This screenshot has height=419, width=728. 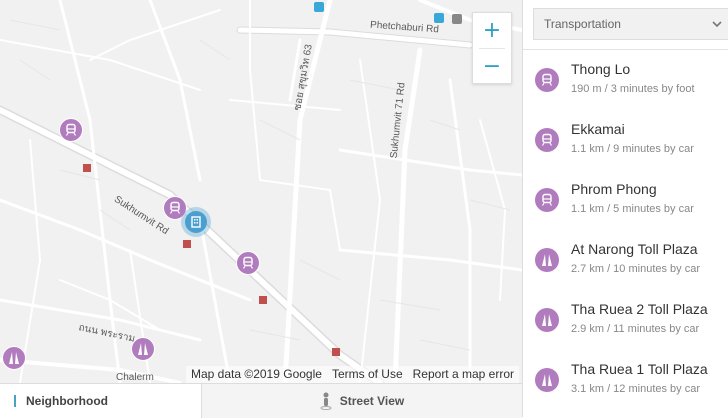 I want to click on item-name: At Narong Toll Plaza, so click(x=634, y=249).